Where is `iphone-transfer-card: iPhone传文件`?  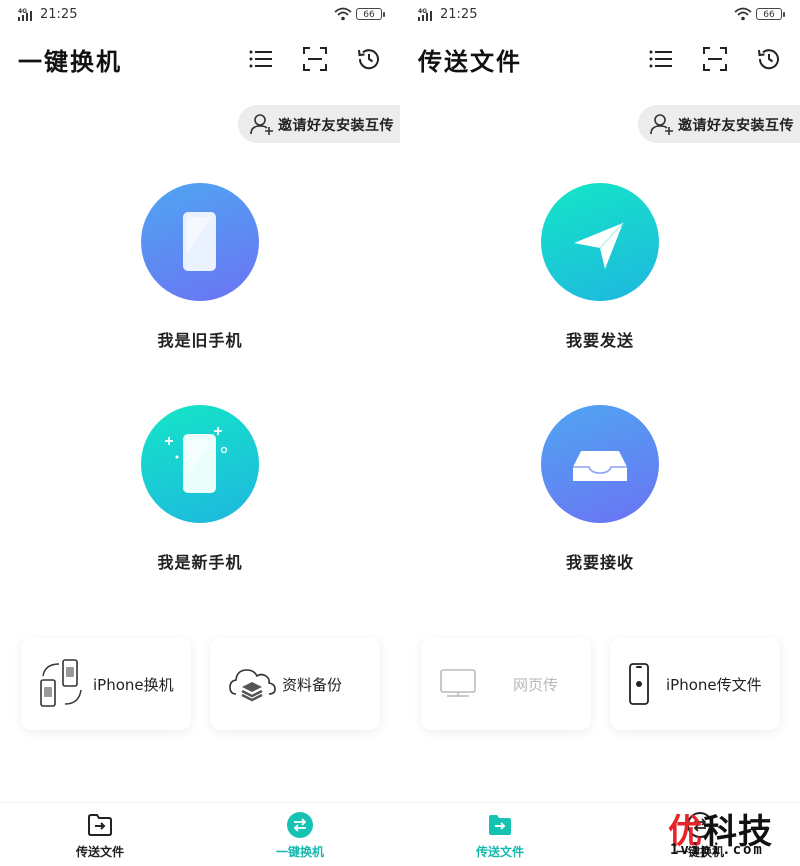 iphone-transfer-card: iPhone传文件 is located at coordinates (695, 684).